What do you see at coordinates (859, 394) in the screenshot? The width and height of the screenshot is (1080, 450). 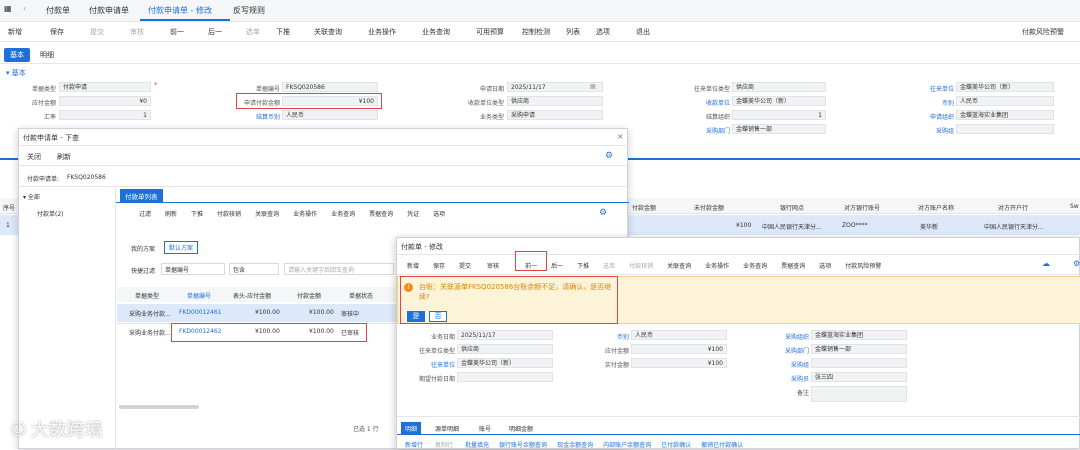 I see `remark-field` at bounding box center [859, 394].